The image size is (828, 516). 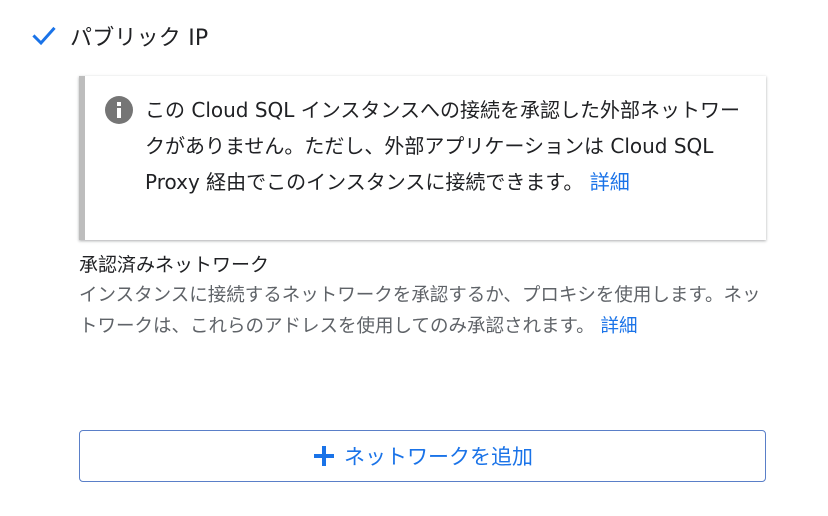 I want to click on plus-icon, so click(x=324, y=456).